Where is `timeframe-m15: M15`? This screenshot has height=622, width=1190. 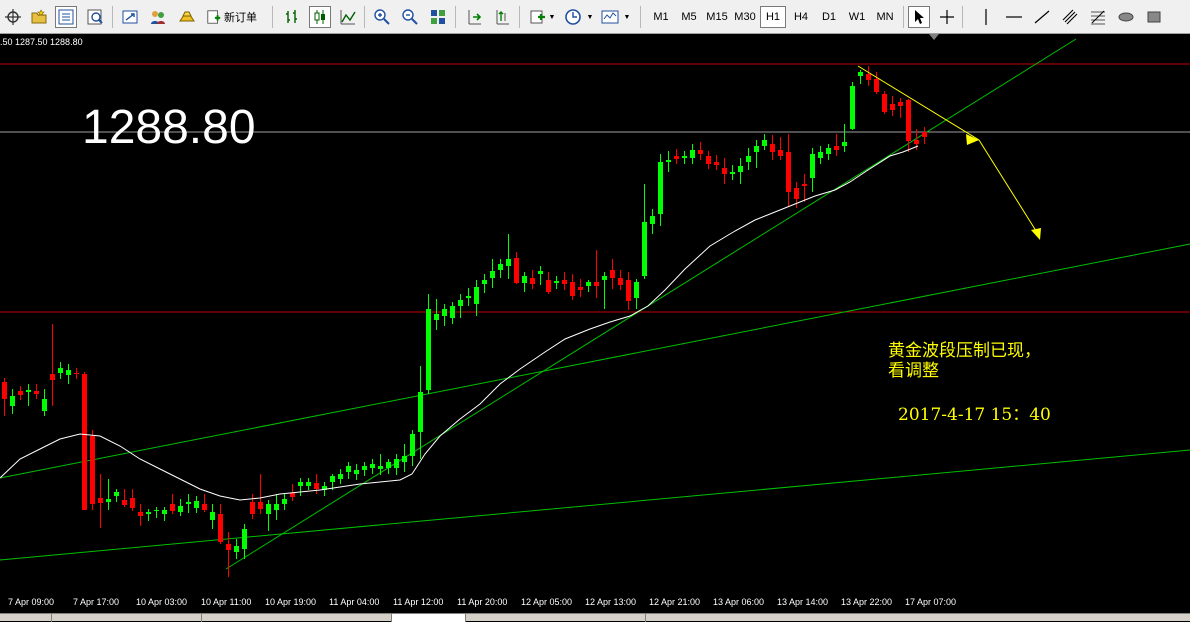 timeframe-m15: M15 is located at coordinates (717, 17).